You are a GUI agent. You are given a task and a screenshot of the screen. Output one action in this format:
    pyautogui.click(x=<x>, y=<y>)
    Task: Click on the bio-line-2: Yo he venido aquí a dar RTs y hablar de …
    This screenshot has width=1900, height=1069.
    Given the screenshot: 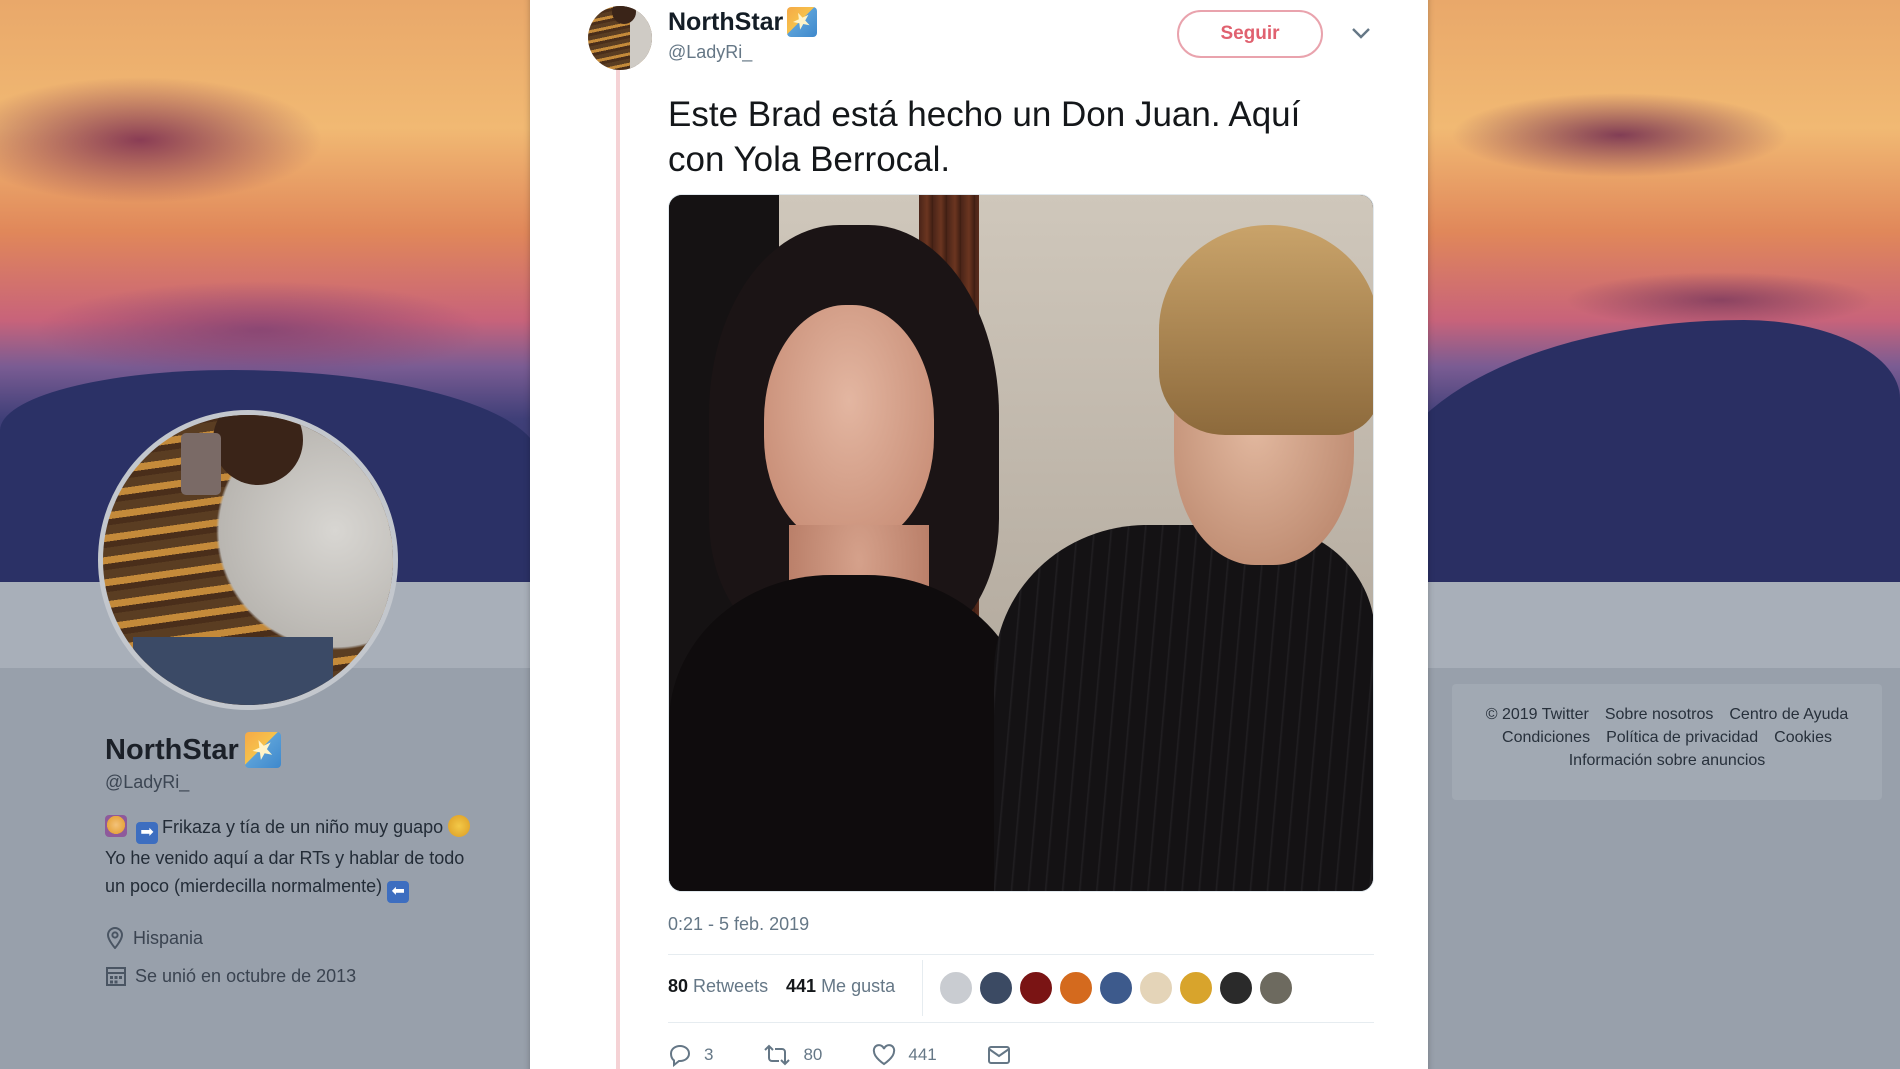 What is the action you would take?
    pyautogui.click(x=285, y=858)
    